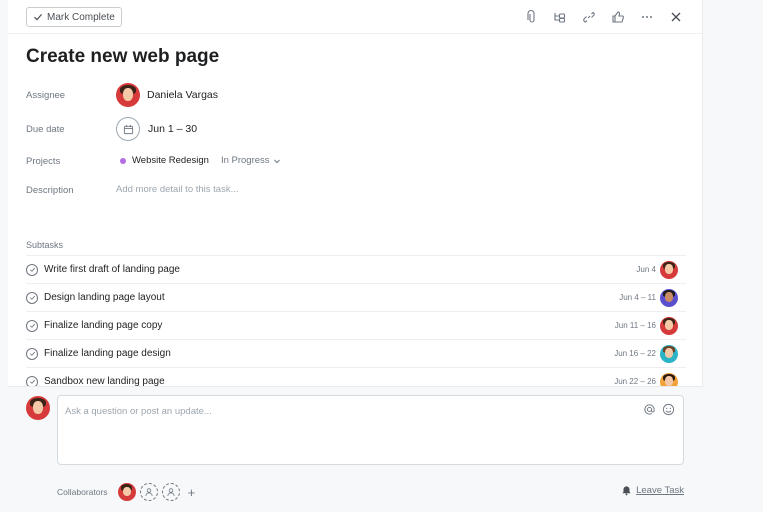 This screenshot has width=763, height=512. What do you see at coordinates (192, 492) in the screenshot?
I see `add-collaborator-button: +` at bounding box center [192, 492].